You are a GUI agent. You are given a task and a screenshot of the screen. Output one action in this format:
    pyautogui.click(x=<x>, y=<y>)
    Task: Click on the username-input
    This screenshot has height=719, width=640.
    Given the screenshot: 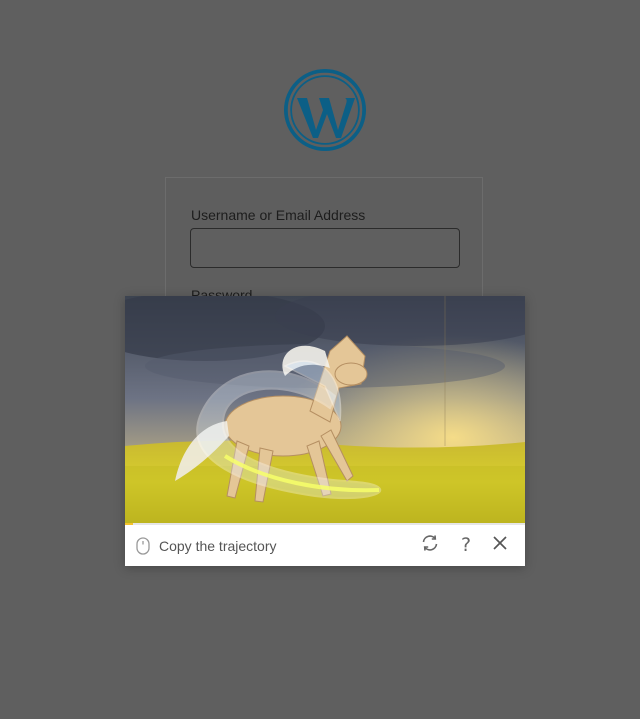 What is the action you would take?
    pyautogui.click(x=325, y=248)
    